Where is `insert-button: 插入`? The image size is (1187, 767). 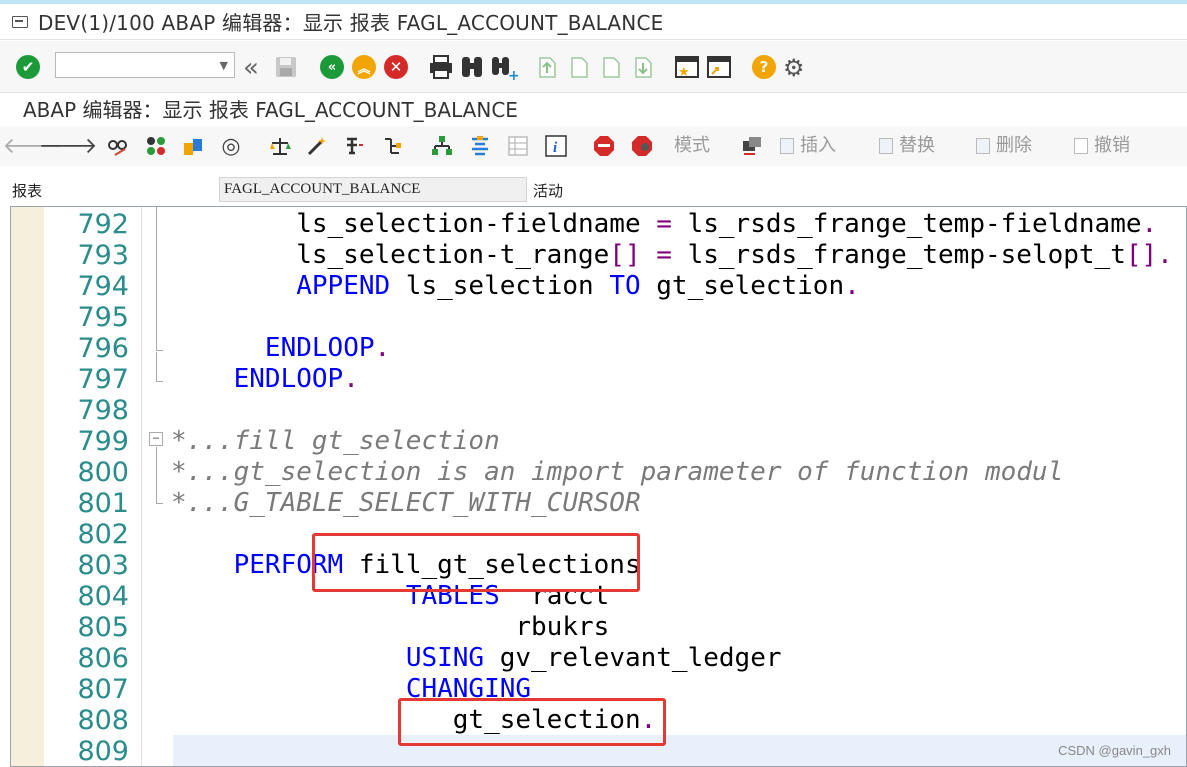 insert-button: 插入 is located at coordinates (808, 146).